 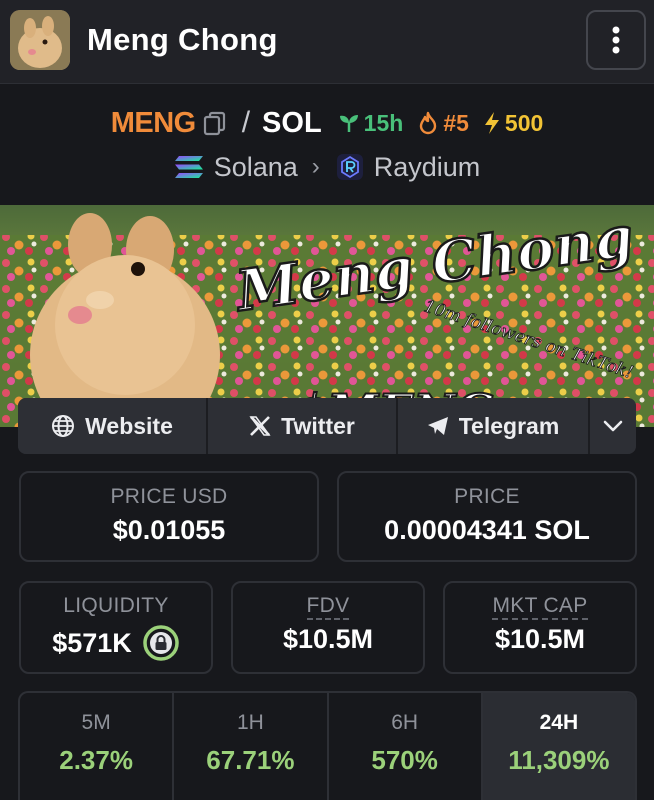 I want to click on price-native-card: PRICE 0.00004341 SOL, so click(x=487, y=516).